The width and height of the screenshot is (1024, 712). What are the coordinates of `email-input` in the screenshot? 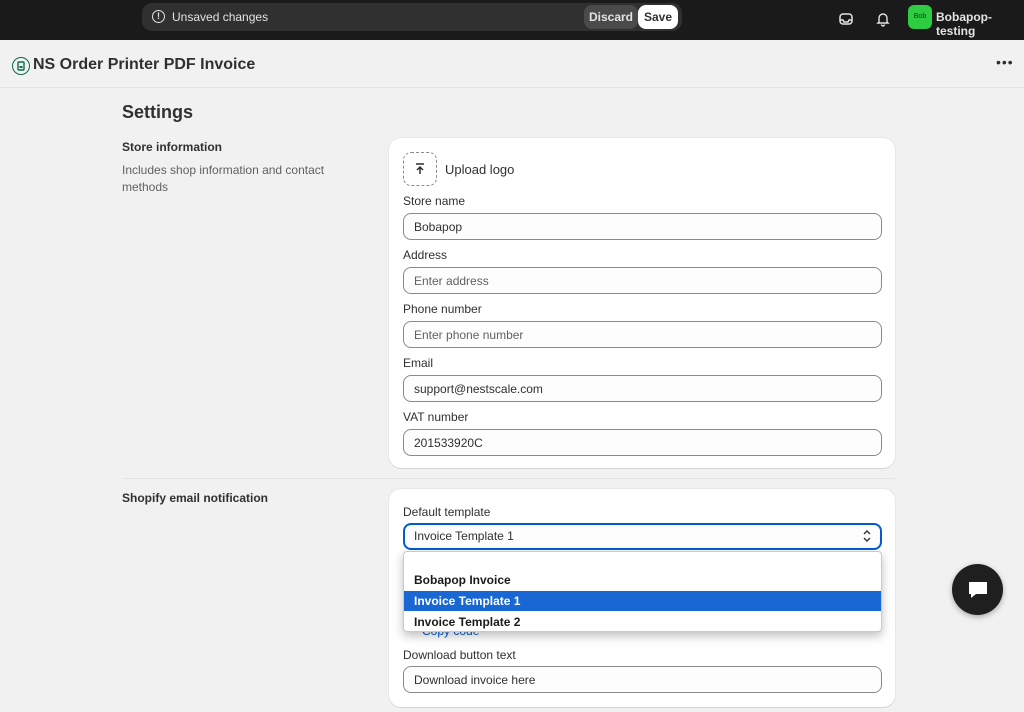 It's located at (642, 388).